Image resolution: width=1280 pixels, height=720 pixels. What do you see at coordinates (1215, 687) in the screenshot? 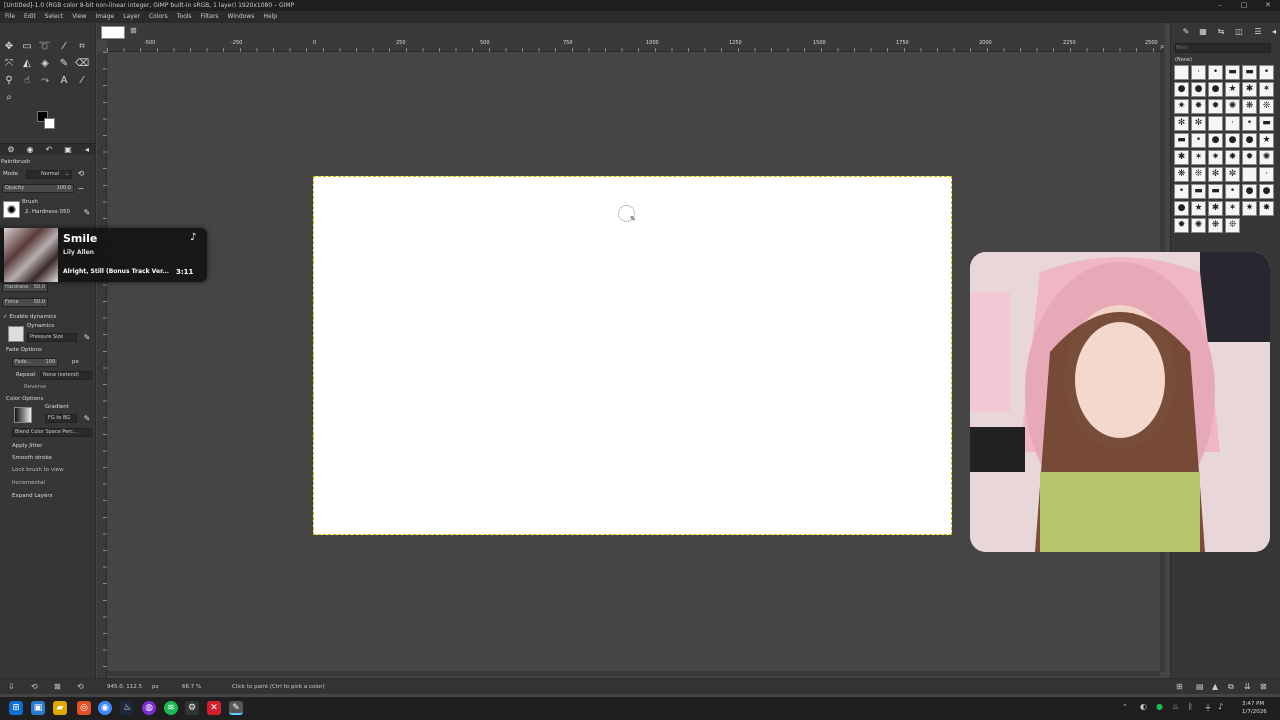
I see `raise-layer-icon: ▲` at bounding box center [1215, 687].